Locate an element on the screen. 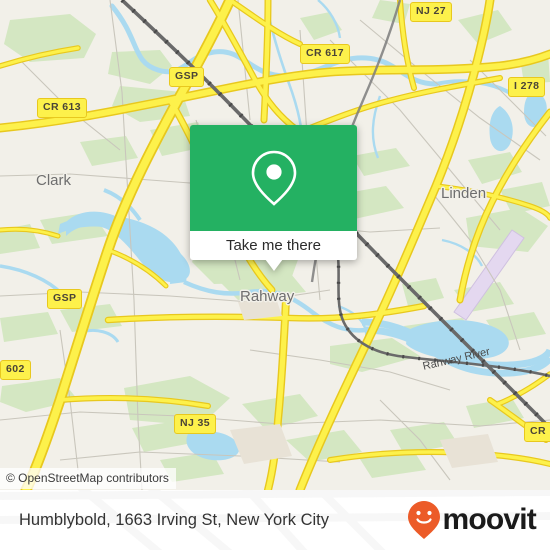  location-popup-card: Take me there is located at coordinates (273, 198).